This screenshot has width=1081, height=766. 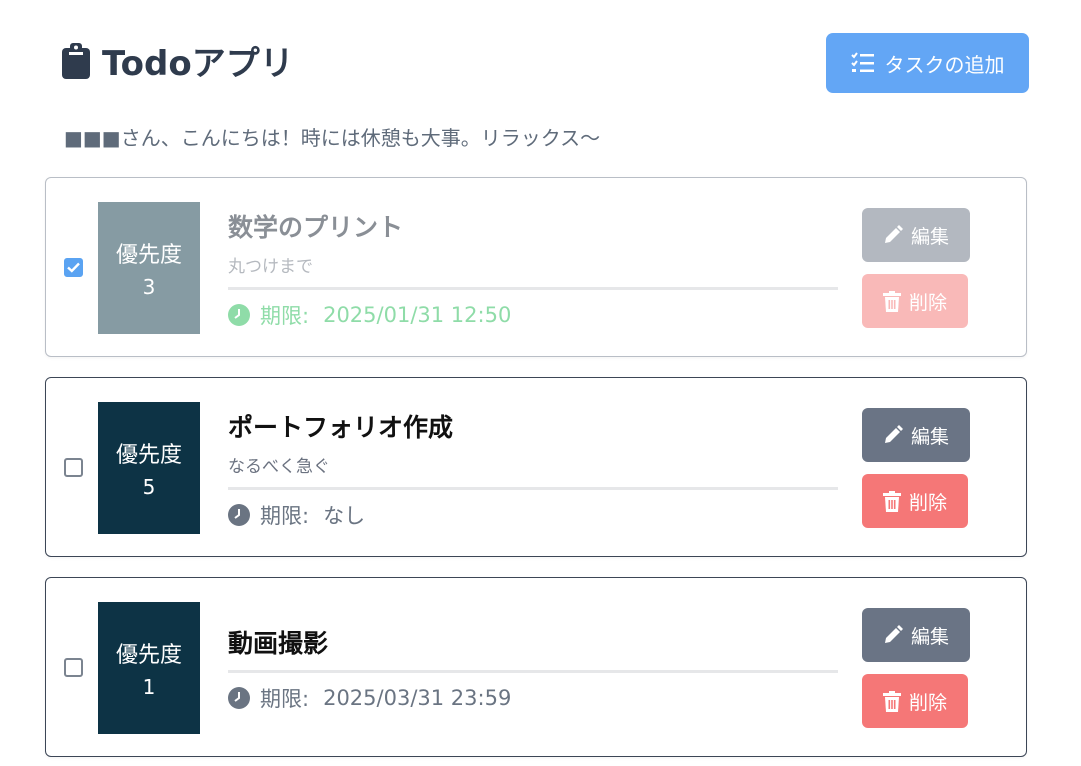 What do you see at coordinates (533, 469) in the screenshot?
I see `task-body: ポートフォリオ作成 なるべく急ぐ 期限: なし` at bounding box center [533, 469].